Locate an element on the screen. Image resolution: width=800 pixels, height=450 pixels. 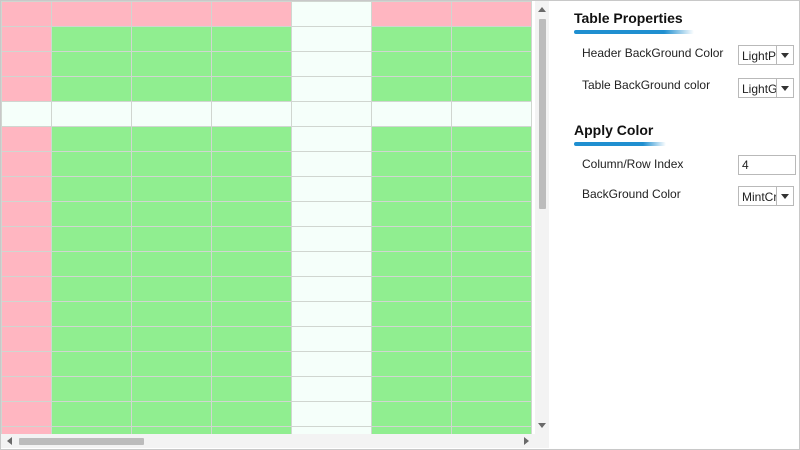
horizontal-scroll-thumb is located at coordinates (81, 441).